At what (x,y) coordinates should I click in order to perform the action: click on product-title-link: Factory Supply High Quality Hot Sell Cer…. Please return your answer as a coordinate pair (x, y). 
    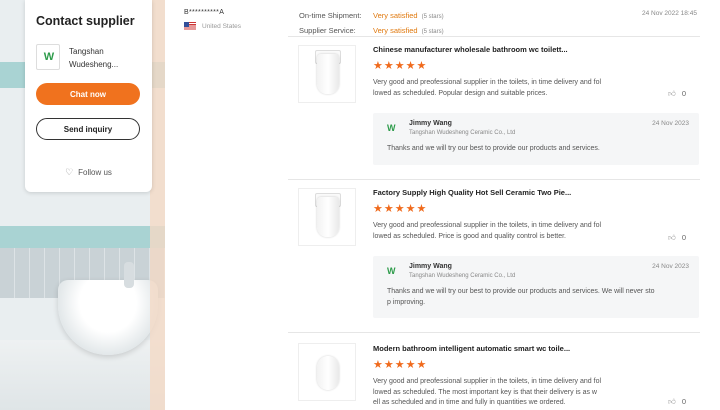
    Looking at the image, I should click on (472, 192).